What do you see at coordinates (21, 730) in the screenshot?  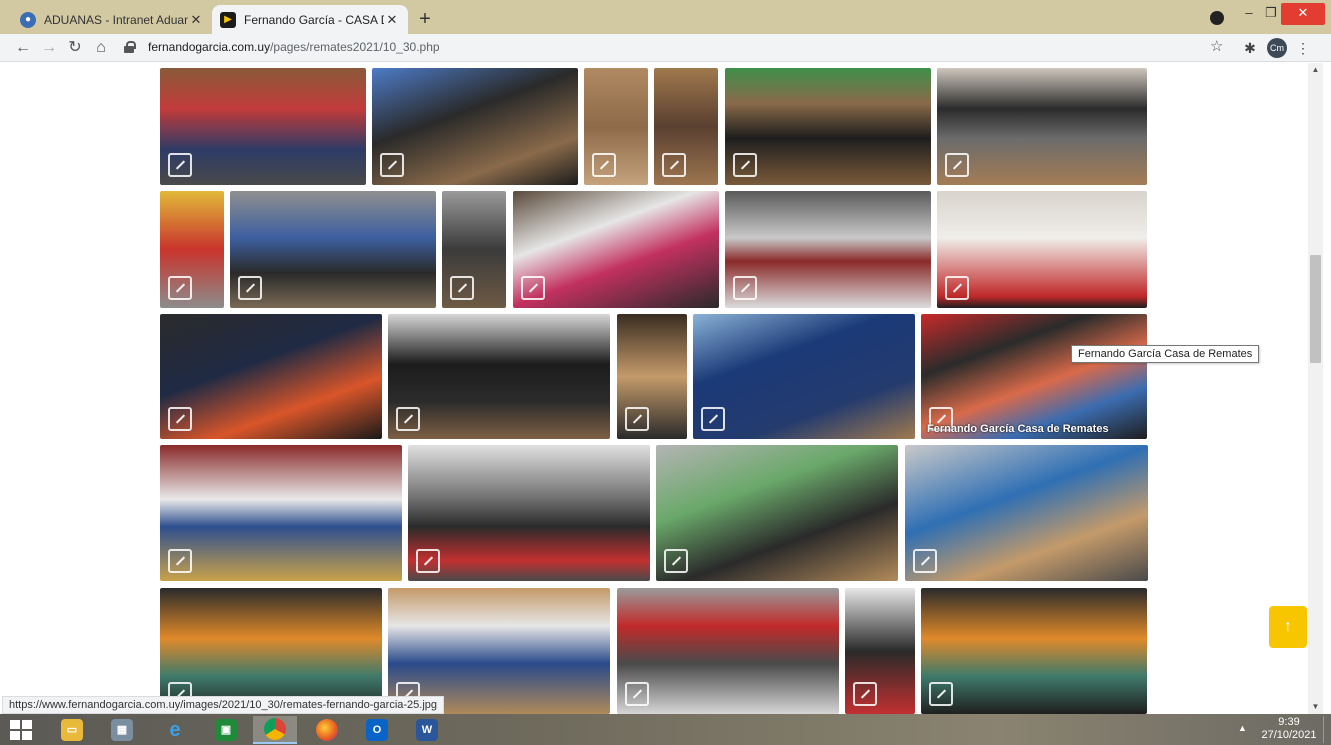 I see `windows-start-icon` at bounding box center [21, 730].